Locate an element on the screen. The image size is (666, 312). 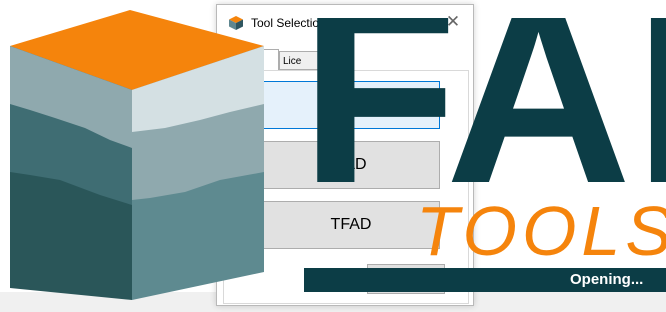
tools-logo-text: TOOLS is located at coordinates (541, 236).